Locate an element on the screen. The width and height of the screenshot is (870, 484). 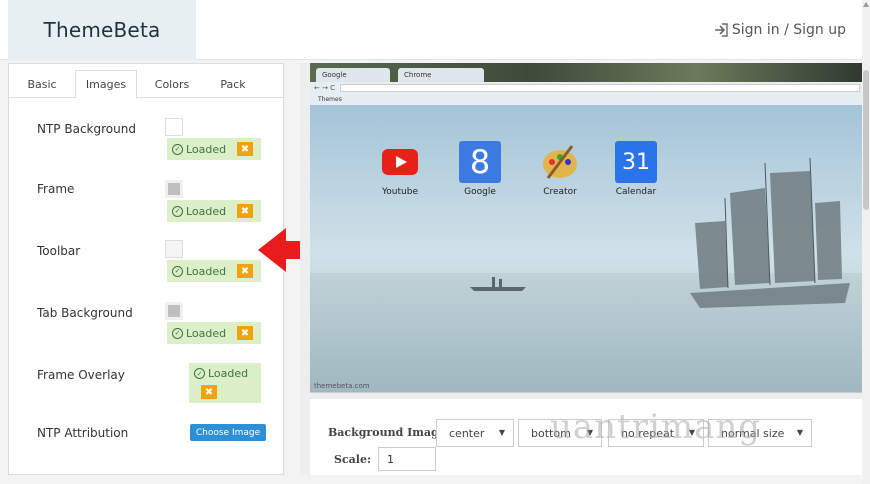
frame-overlay-status: ✓ Loaded ✖ is located at coordinates (225, 383).